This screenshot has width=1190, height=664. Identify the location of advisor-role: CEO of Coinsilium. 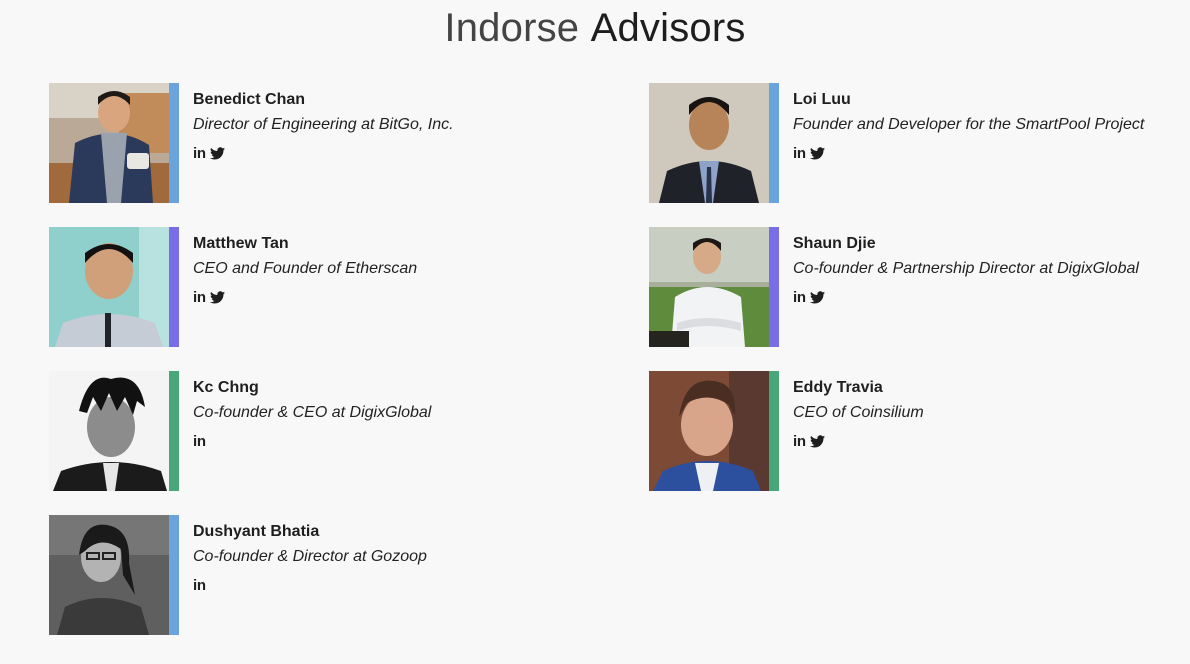
(858, 412).